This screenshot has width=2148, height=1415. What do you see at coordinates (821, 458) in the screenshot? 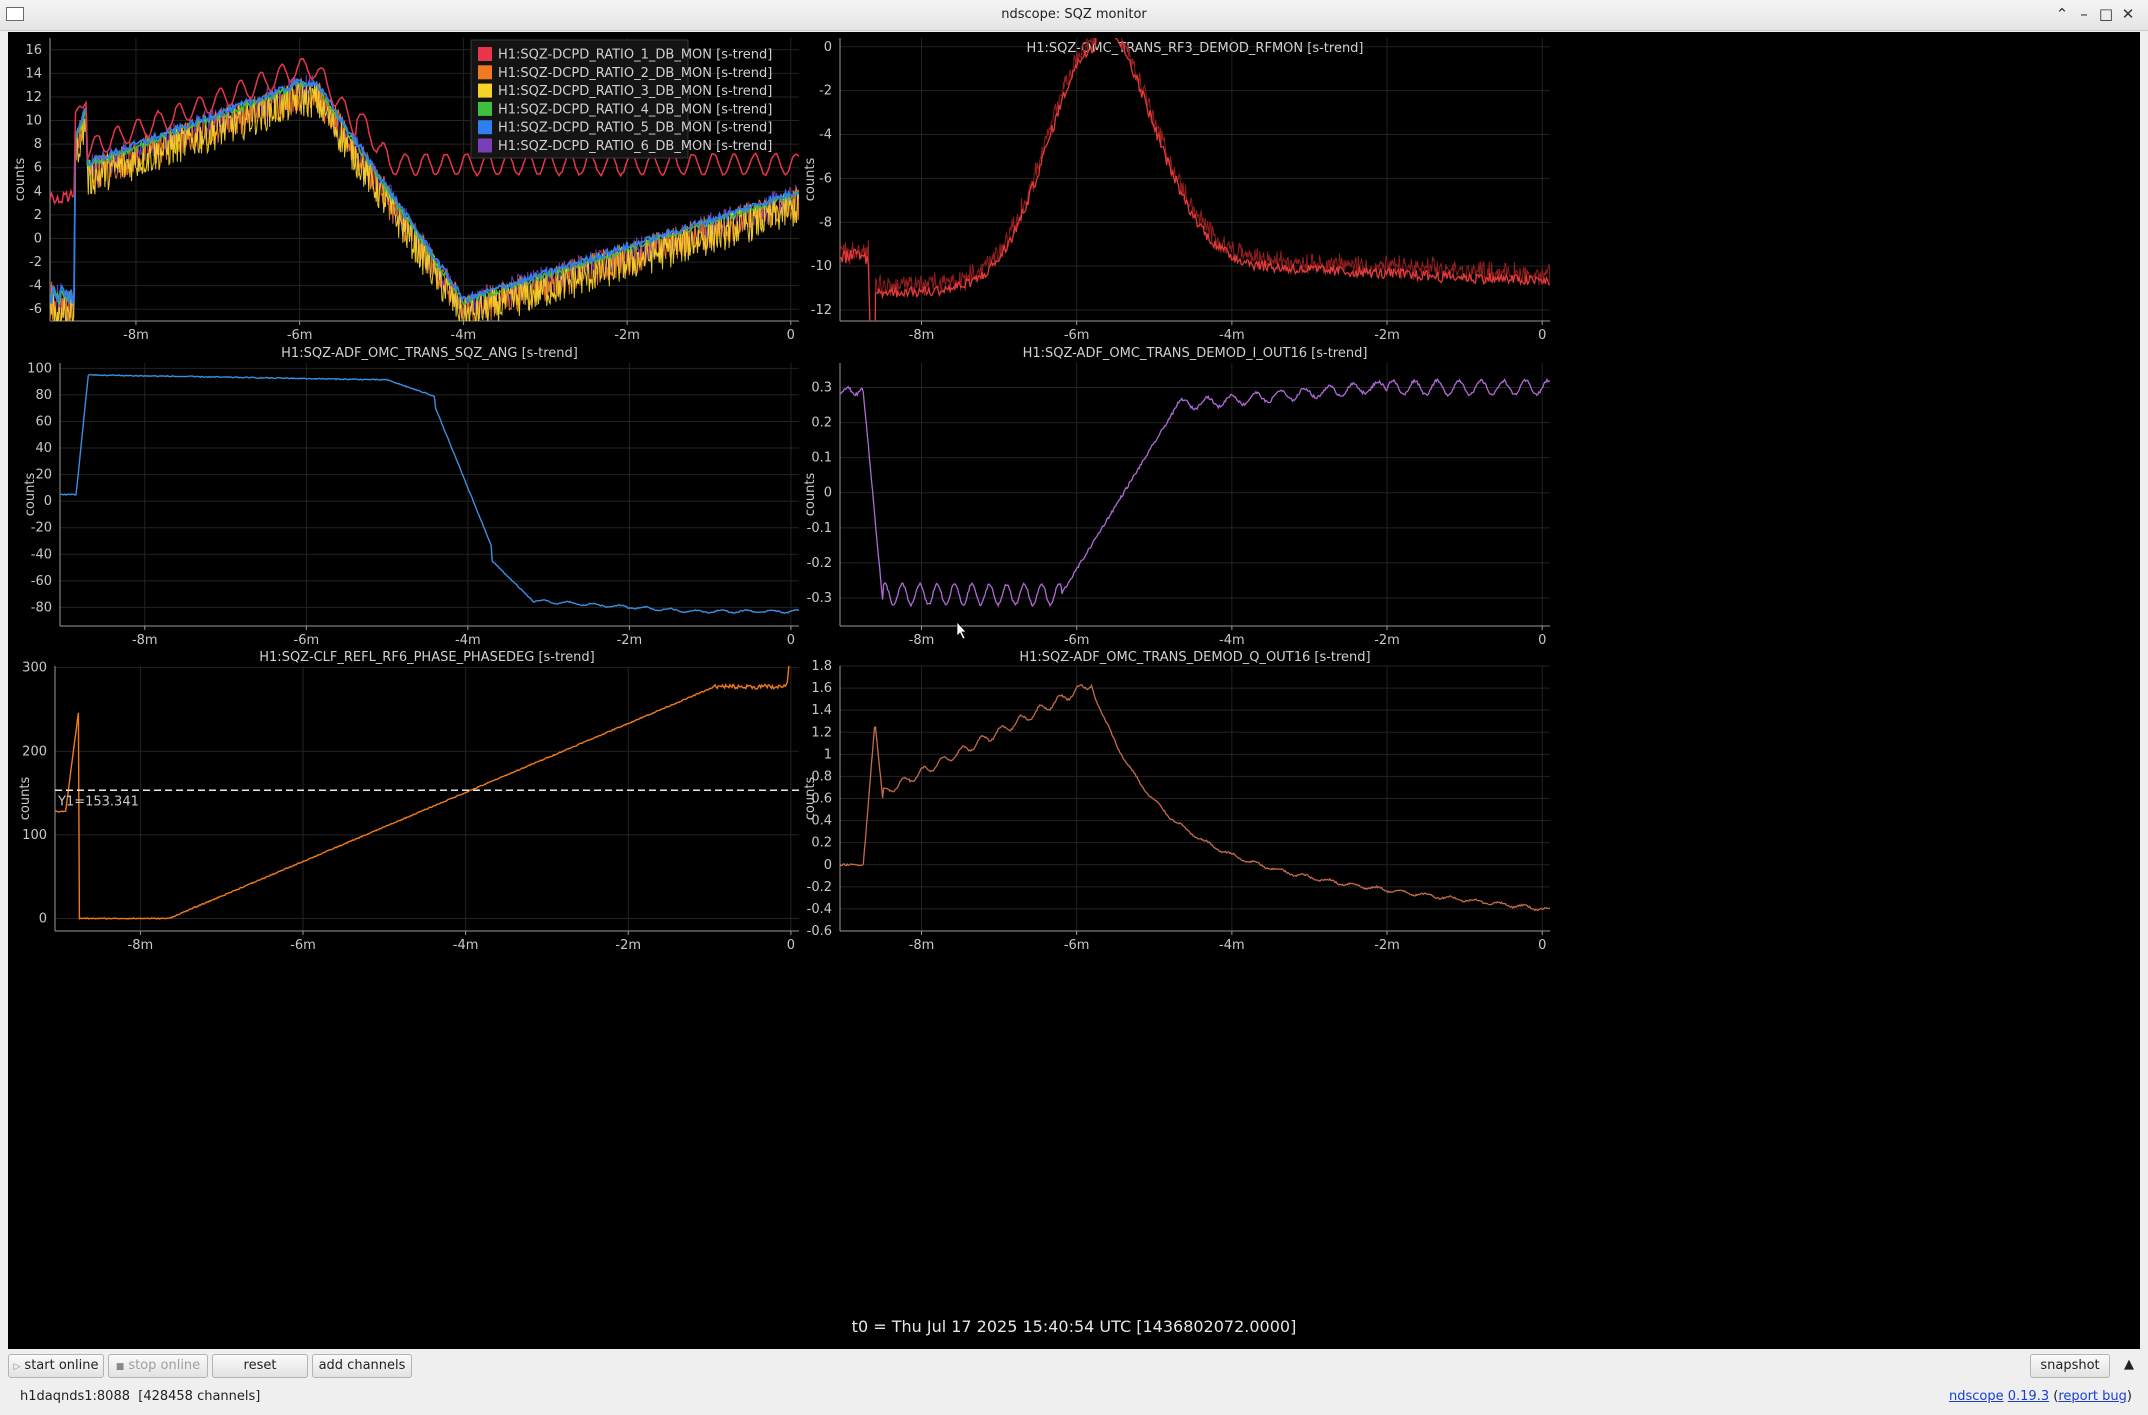
I see `y-tick-label: 0.1` at bounding box center [821, 458].